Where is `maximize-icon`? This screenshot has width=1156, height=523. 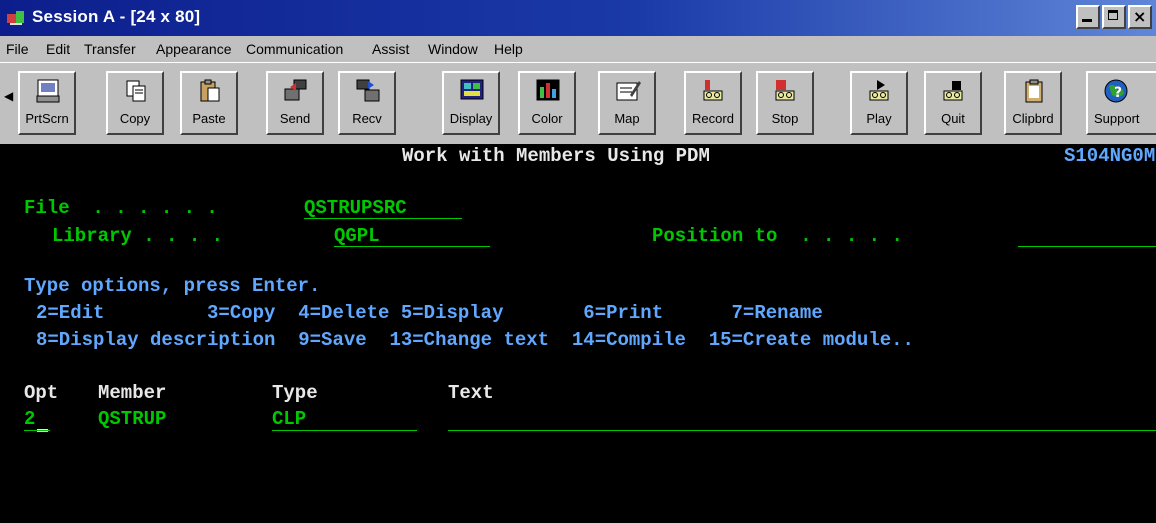
maximize-icon is located at coordinates (1113, 15).